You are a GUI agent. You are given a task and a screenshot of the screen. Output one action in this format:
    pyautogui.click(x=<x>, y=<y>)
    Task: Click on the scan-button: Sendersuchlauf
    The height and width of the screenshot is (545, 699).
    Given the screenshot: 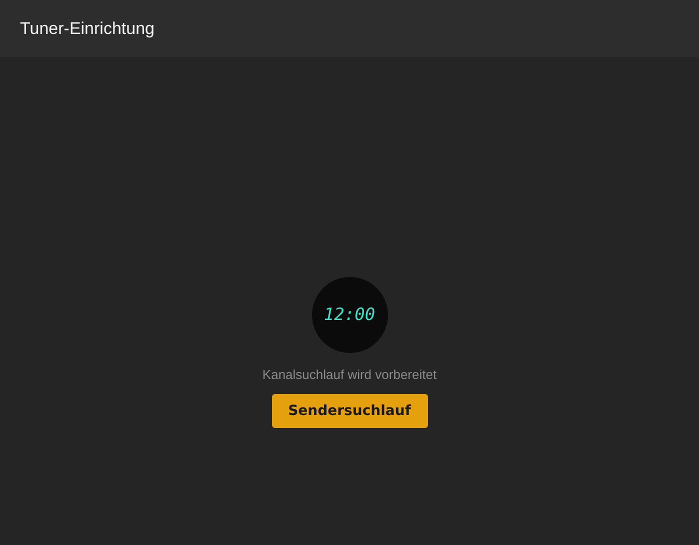 What is the action you would take?
    pyautogui.click(x=350, y=411)
    